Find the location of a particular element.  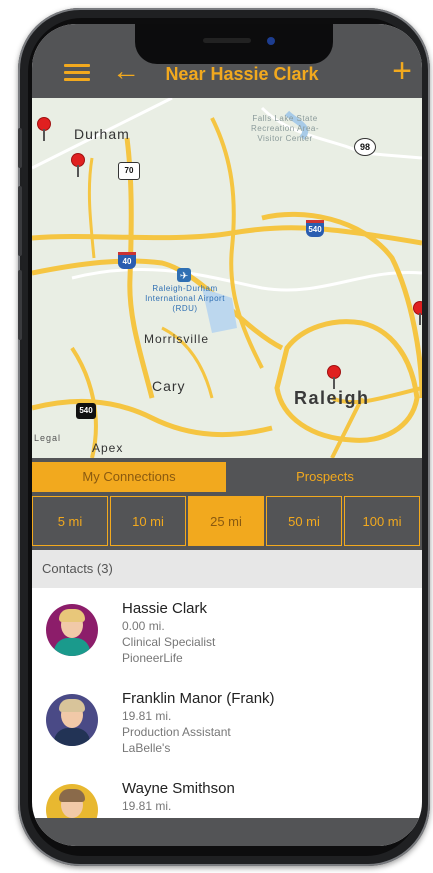

distance-filter: 5 mi 10 mi 25 mi 50 mi 100 mi is located at coordinates (227, 521).